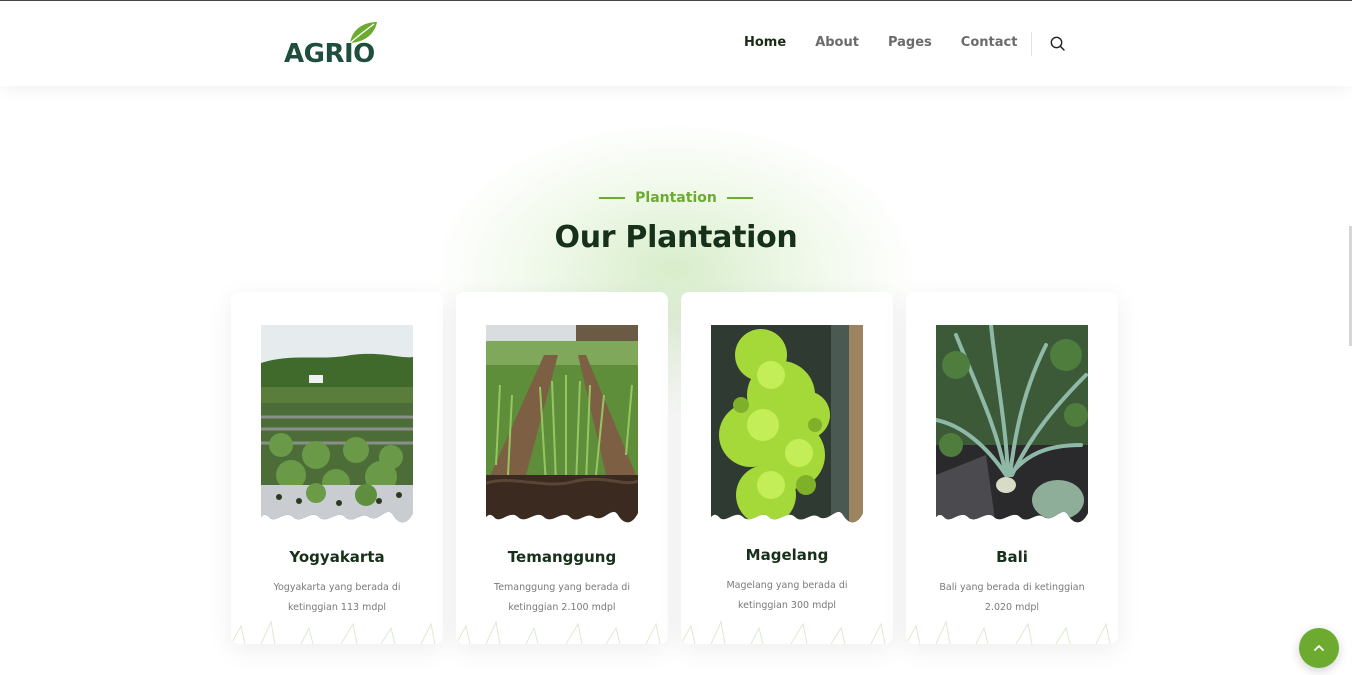 Image resolution: width=1352 pixels, height=675 pixels. I want to click on search-button, so click(1058, 44).